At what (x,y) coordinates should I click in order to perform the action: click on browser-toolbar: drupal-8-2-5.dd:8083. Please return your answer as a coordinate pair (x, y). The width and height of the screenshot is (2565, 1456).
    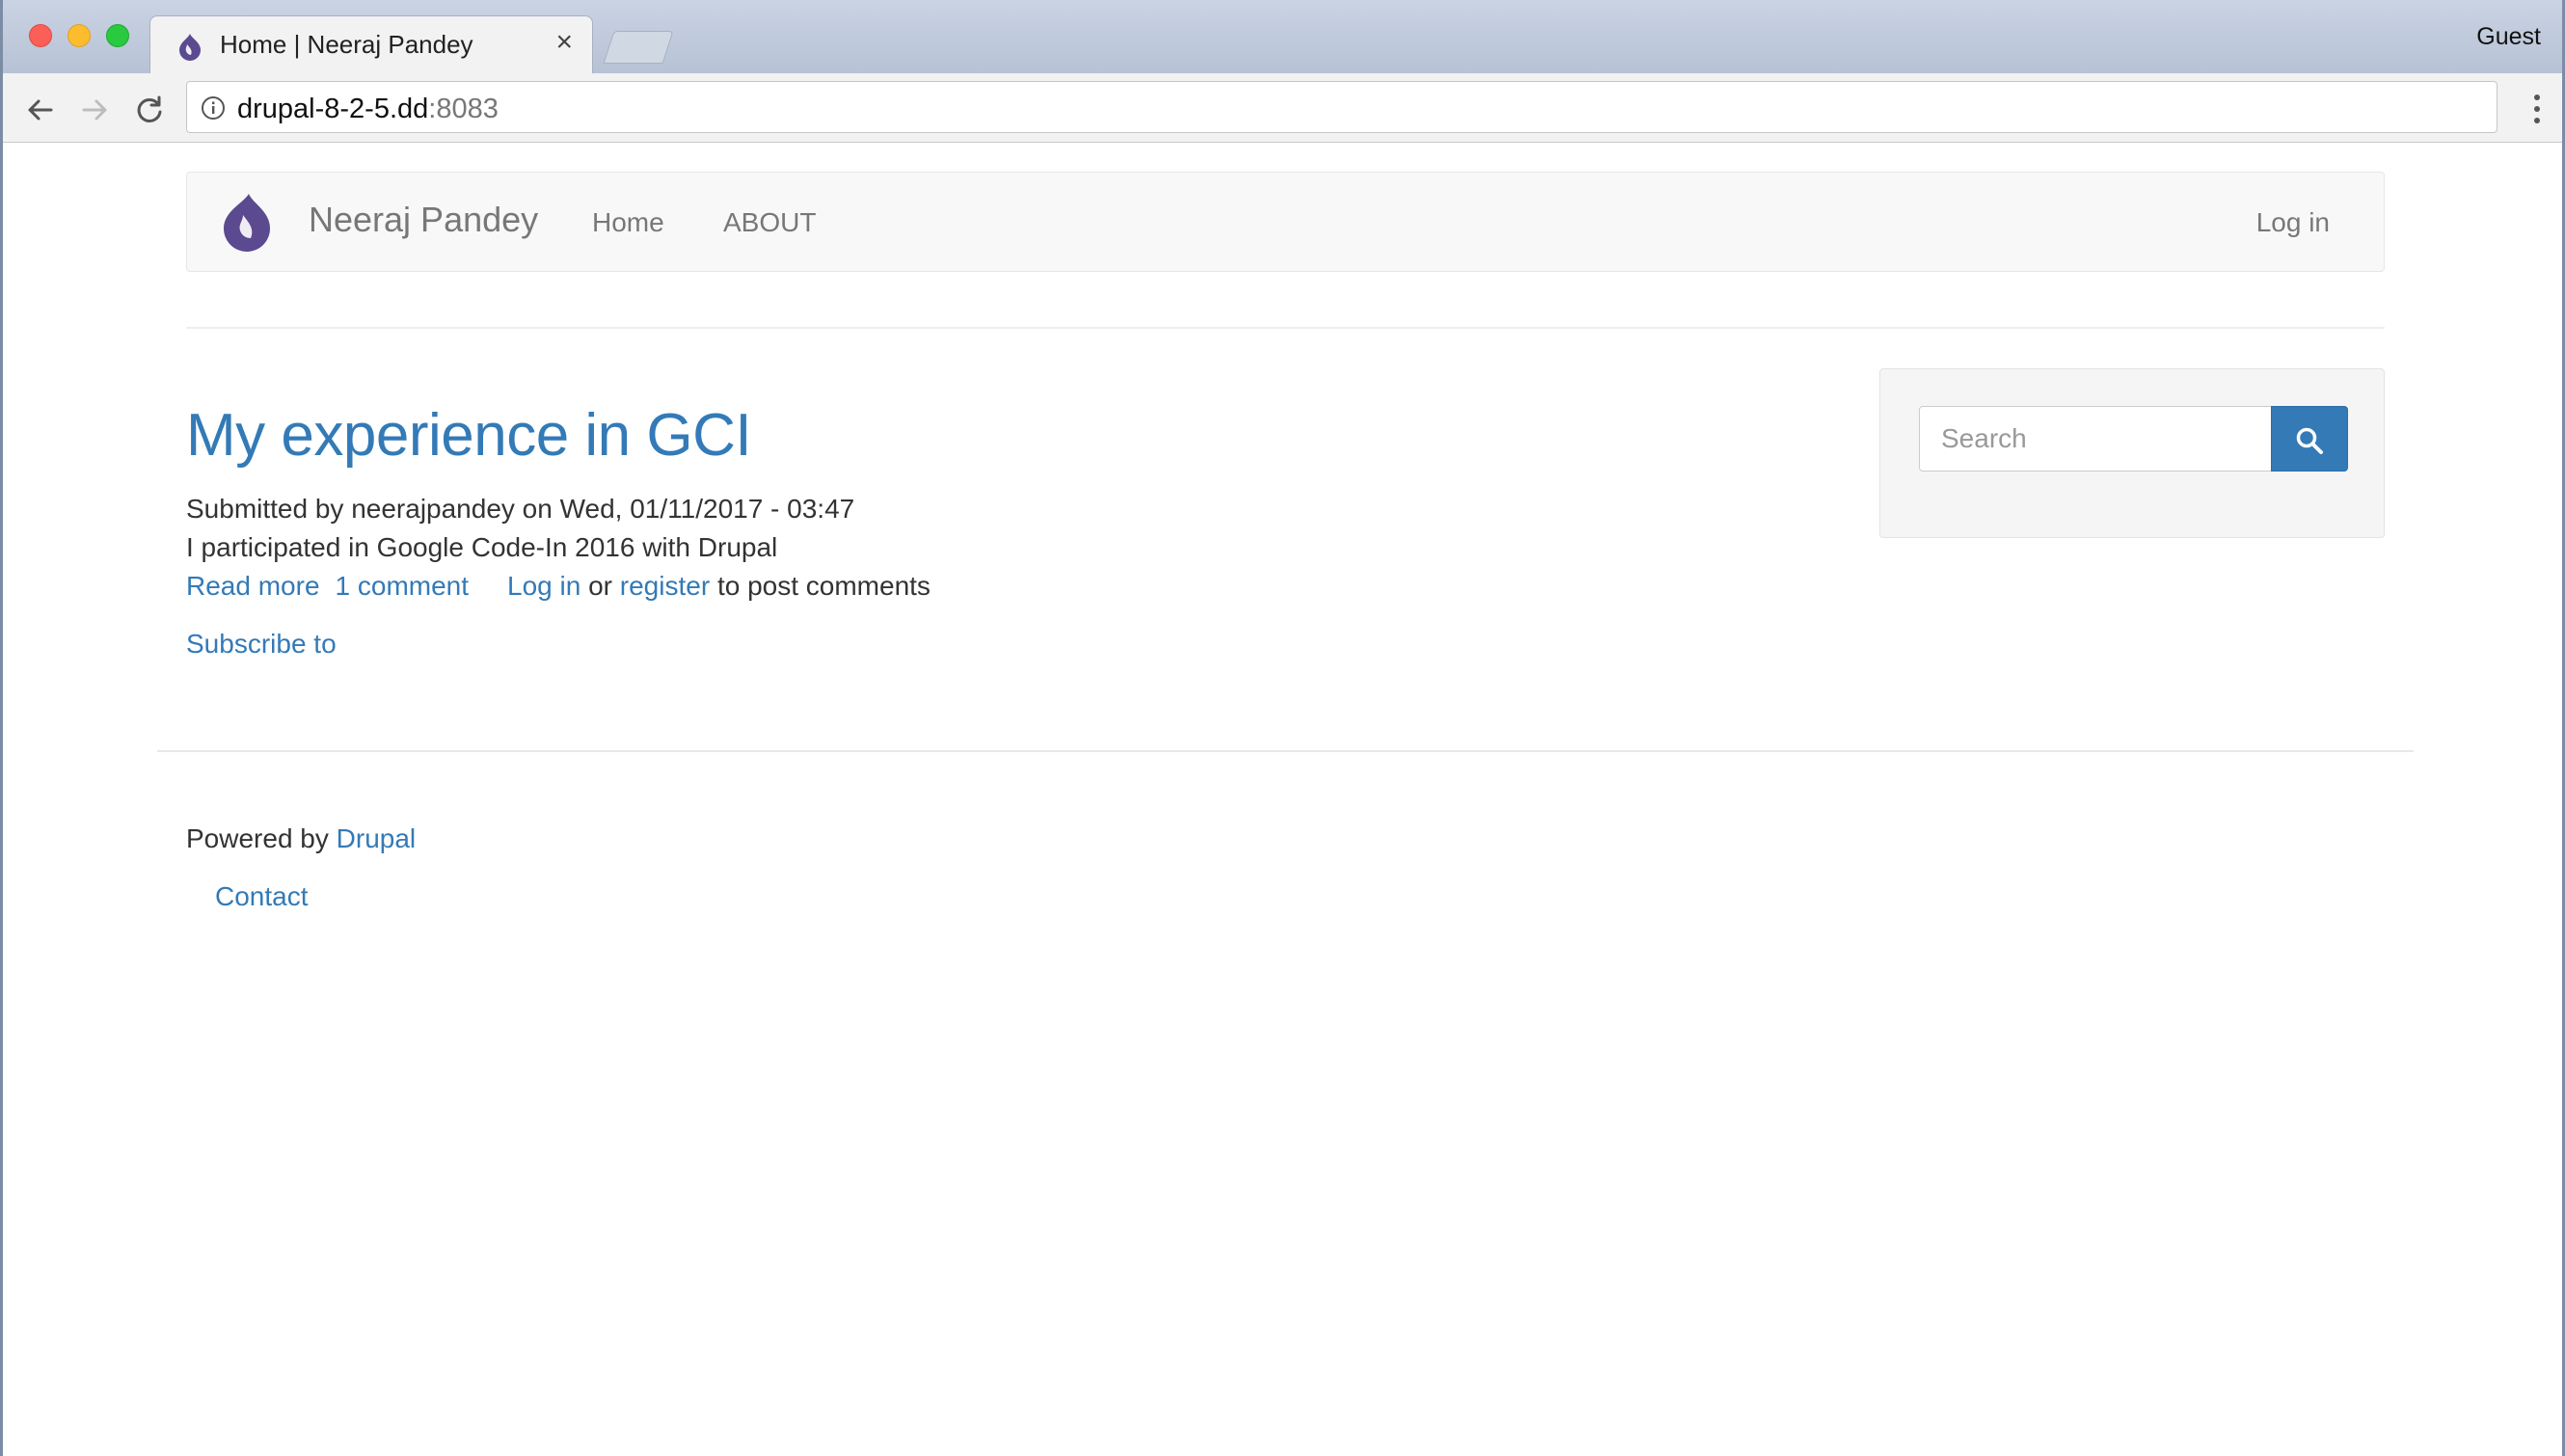
    Looking at the image, I should click on (1282, 108).